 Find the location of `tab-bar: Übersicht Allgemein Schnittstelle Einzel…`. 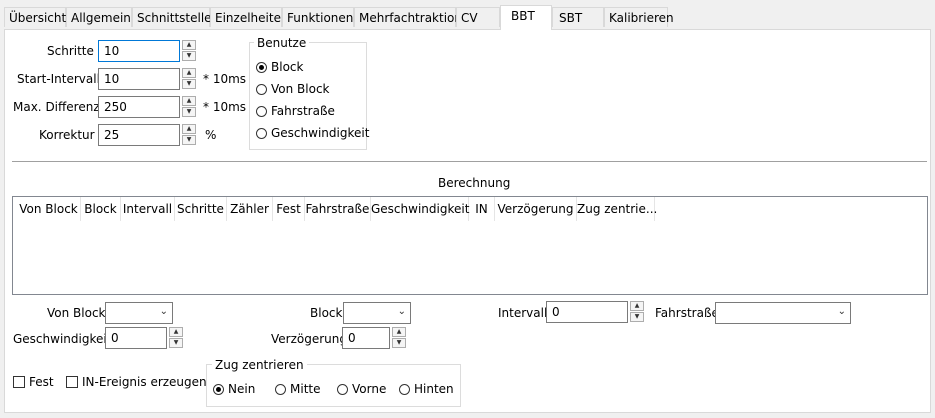

tab-bar: Übersicht Allgemein Schnittstelle Einzel… is located at coordinates (467, 15).